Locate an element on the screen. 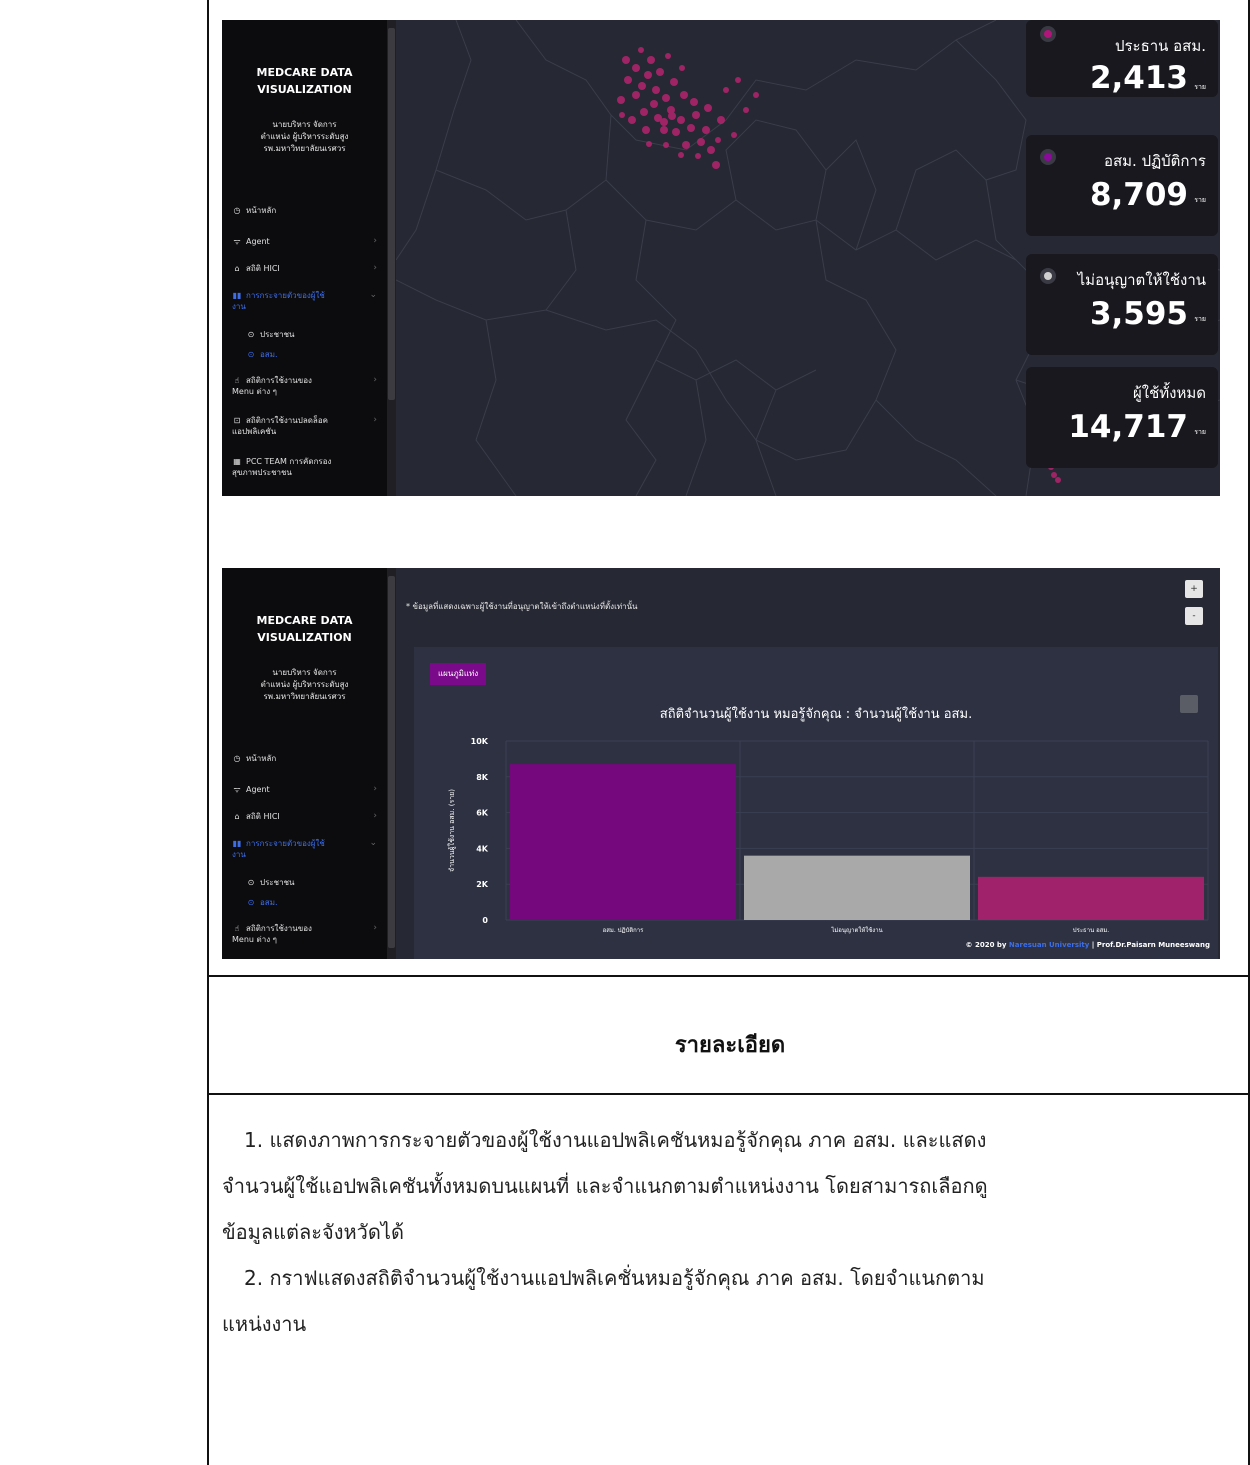 The height and width of the screenshot is (1465, 1250). y-tick-label: 2K is located at coordinates (482, 884).